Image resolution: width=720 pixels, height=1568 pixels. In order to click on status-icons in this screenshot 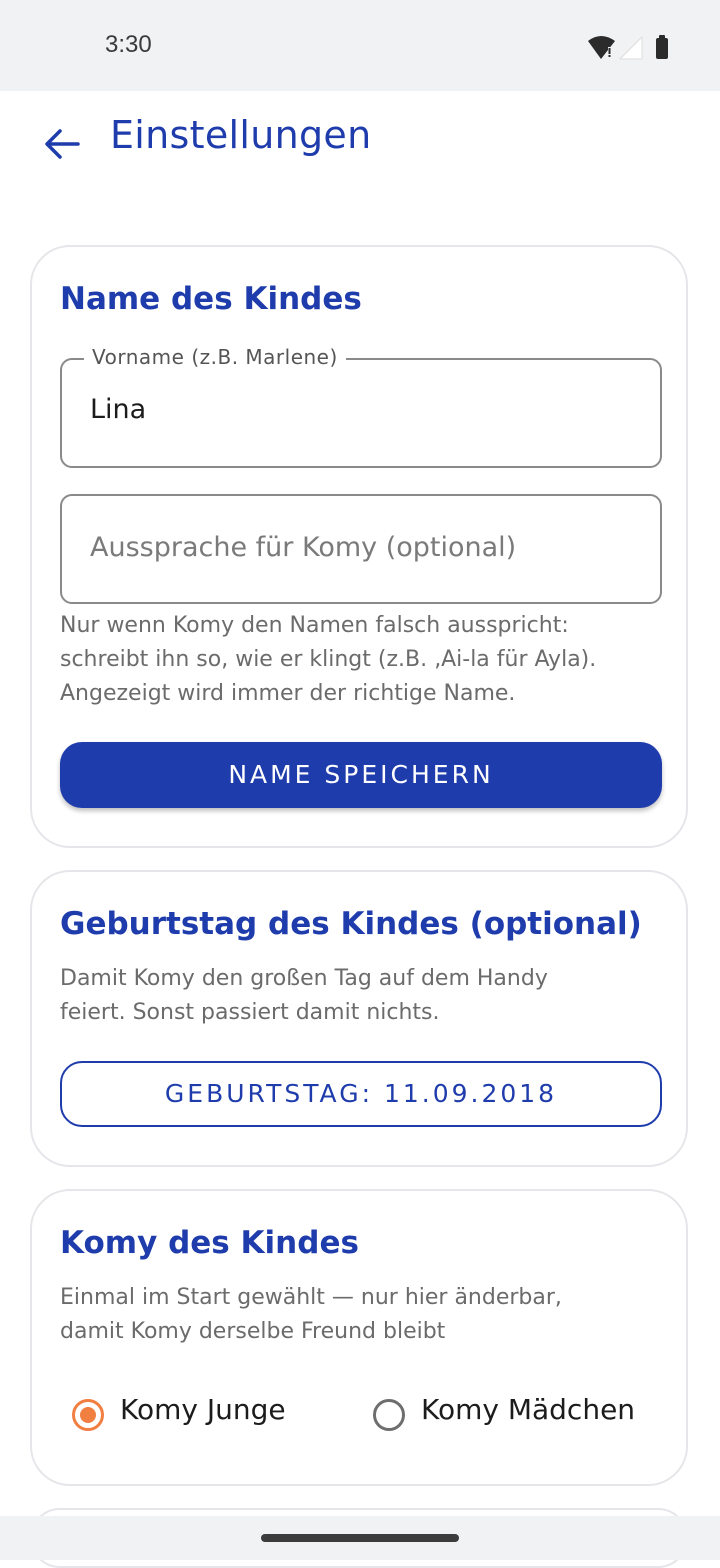, I will do `click(631, 48)`.